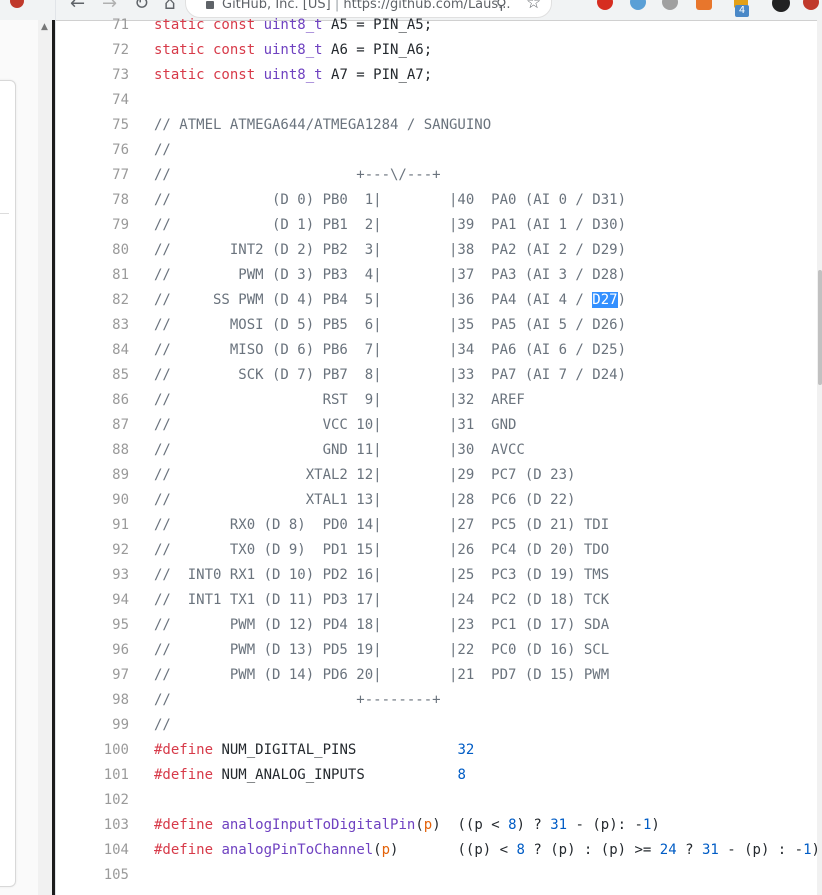 This screenshot has height=895, width=822. Describe the element at coordinates (92, 250) in the screenshot. I see `line-number: 80` at that location.